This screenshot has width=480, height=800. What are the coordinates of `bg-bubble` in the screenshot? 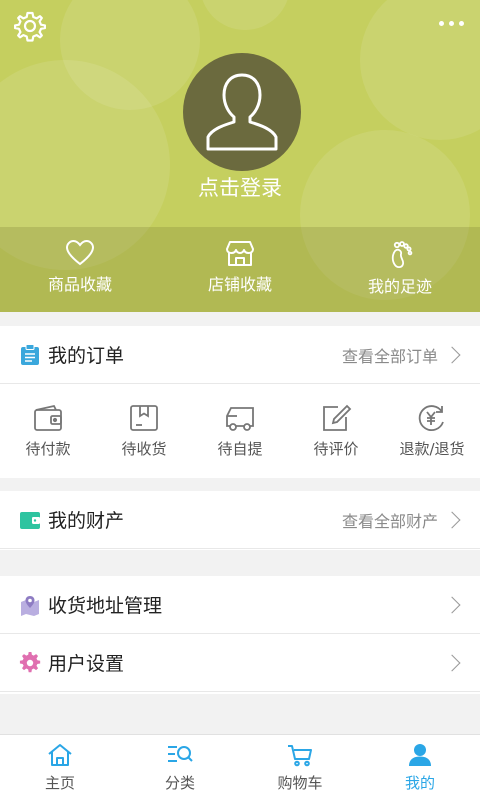 It's located at (245, 15).